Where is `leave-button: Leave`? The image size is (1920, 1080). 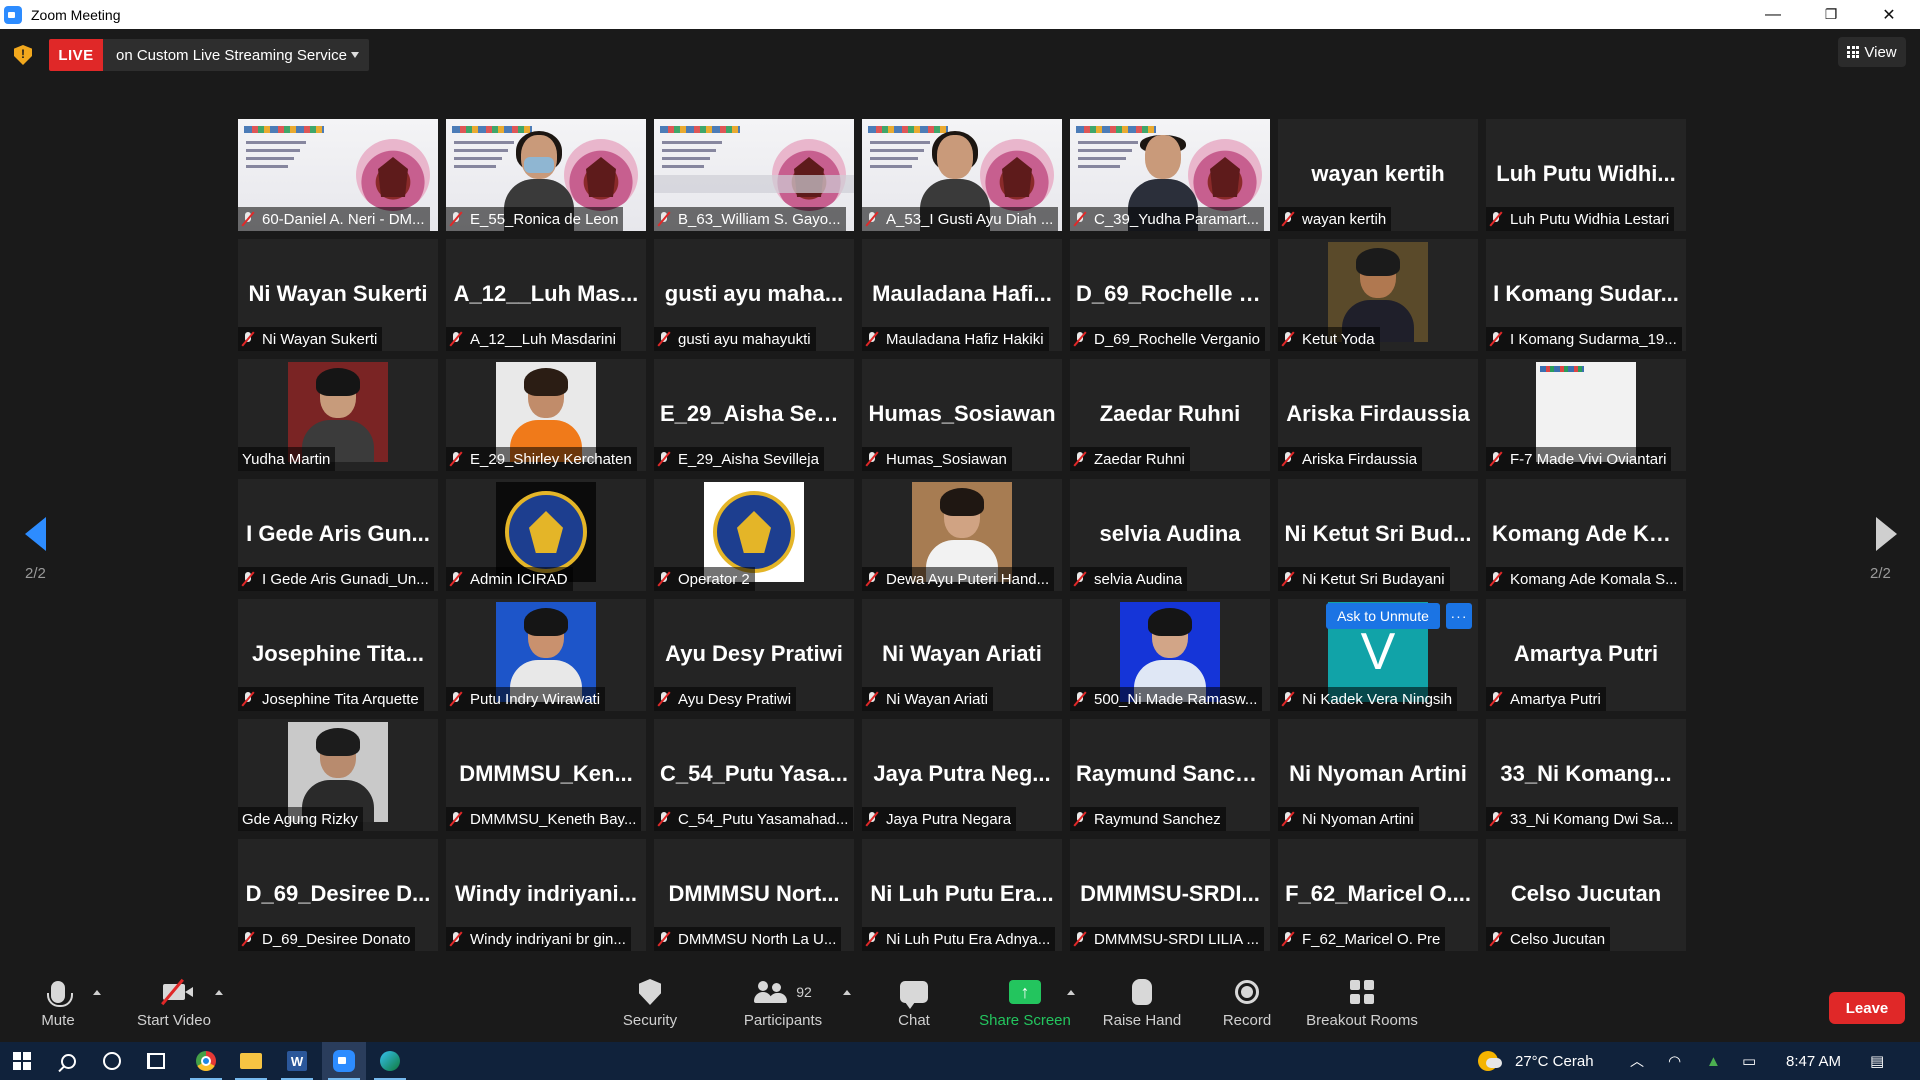 leave-button: Leave is located at coordinates (1867, 1008).